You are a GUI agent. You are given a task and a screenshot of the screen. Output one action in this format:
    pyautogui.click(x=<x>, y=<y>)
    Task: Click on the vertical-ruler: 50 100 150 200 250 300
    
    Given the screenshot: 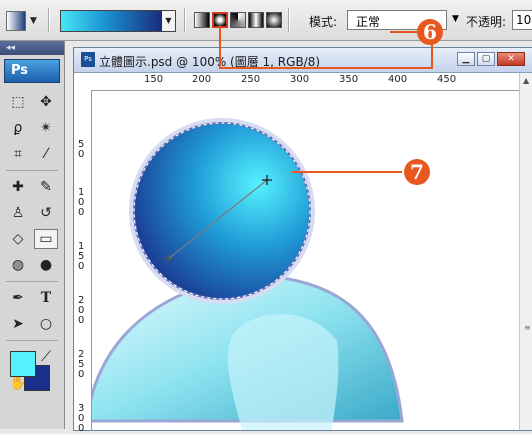 What is the action you would take?
    pyautogui.click(x=83, y=262)
    